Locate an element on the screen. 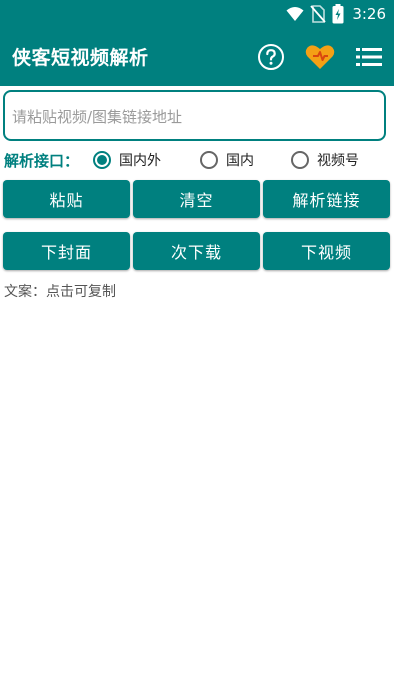 The width and height of the screenshot is (394, 700). menu-button is located at coordinates (369, 57).